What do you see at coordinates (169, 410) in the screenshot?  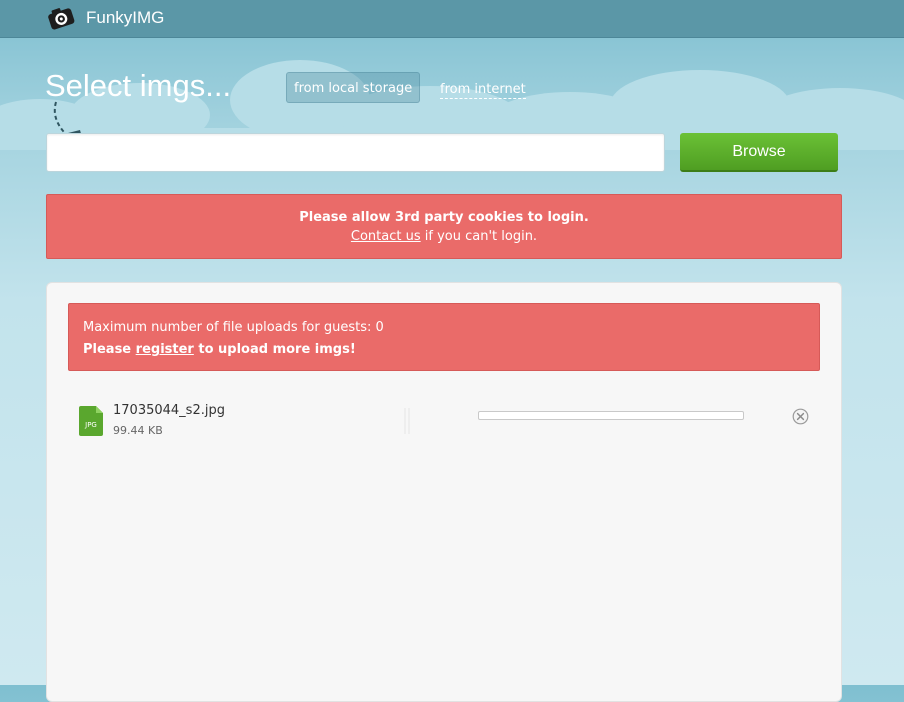 I see `file-name: 17035044_s2.jpg` at bounding box center [169, 410].